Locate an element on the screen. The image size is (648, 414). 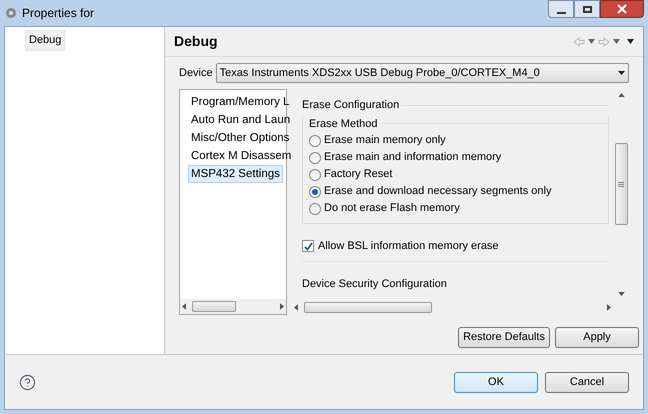
view-menu-icon is located at coordinates (630, 41).